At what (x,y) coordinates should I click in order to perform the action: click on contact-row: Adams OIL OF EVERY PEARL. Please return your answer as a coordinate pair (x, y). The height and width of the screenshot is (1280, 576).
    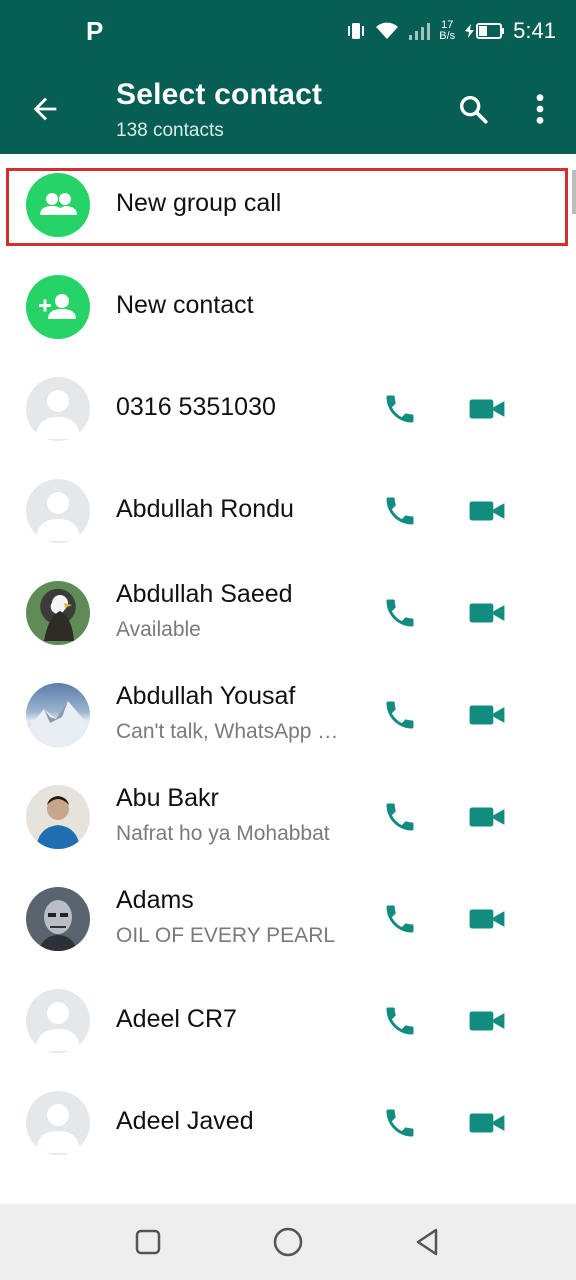
    Looking at the image, I should click on (288, 919).